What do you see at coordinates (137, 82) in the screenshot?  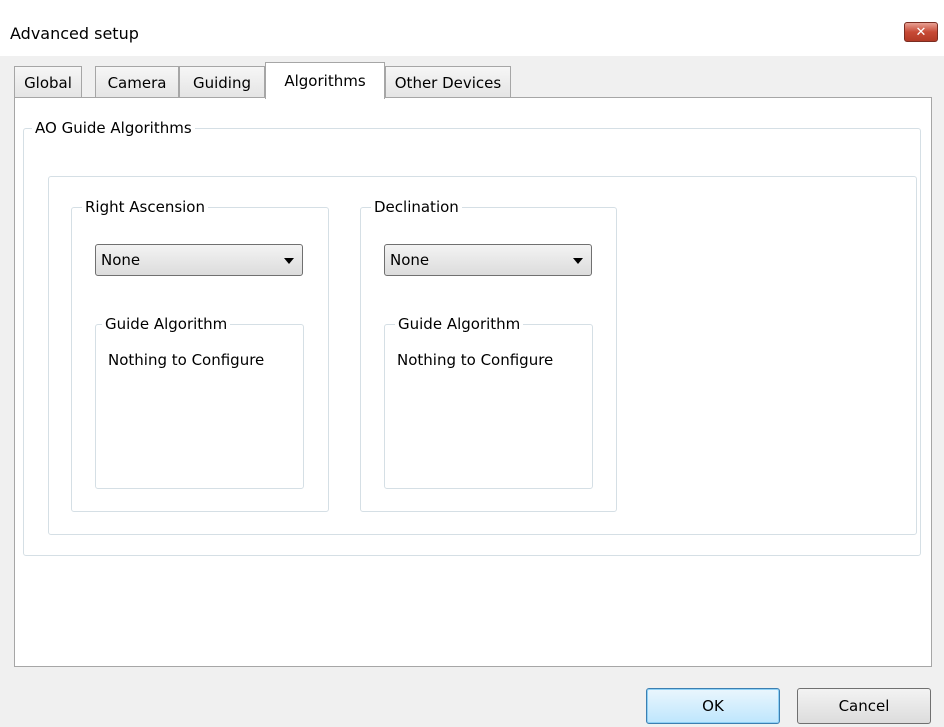 I see `tab-camera: Camera` at bounding box center [137, 82].